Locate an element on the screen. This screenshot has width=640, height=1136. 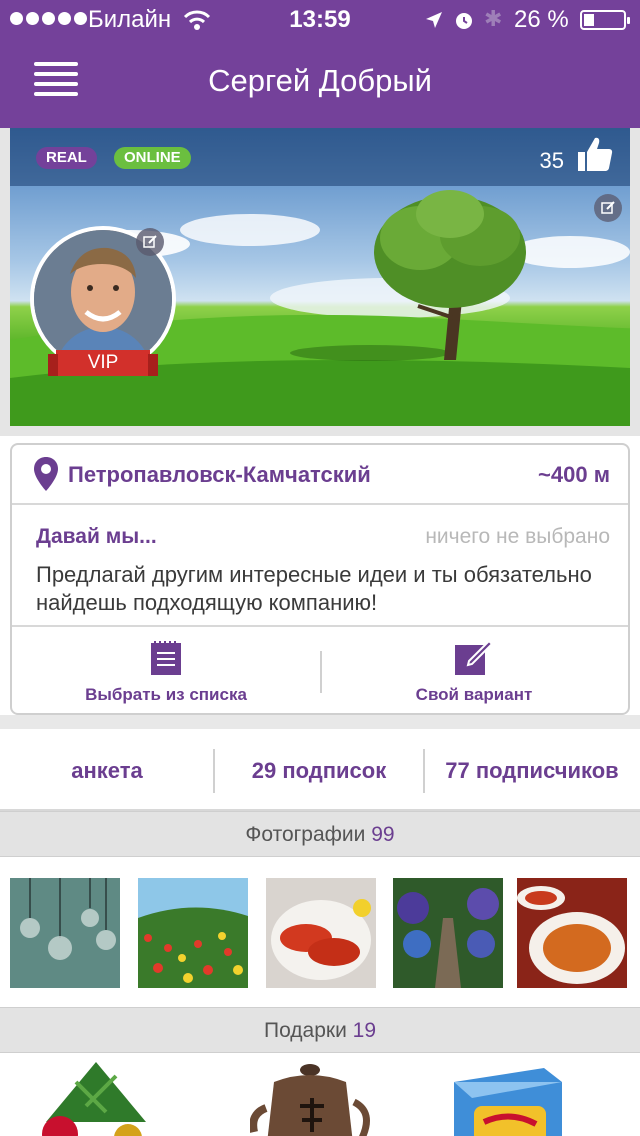
gifts-label: Подарки is located at coordinates (305, 1030).